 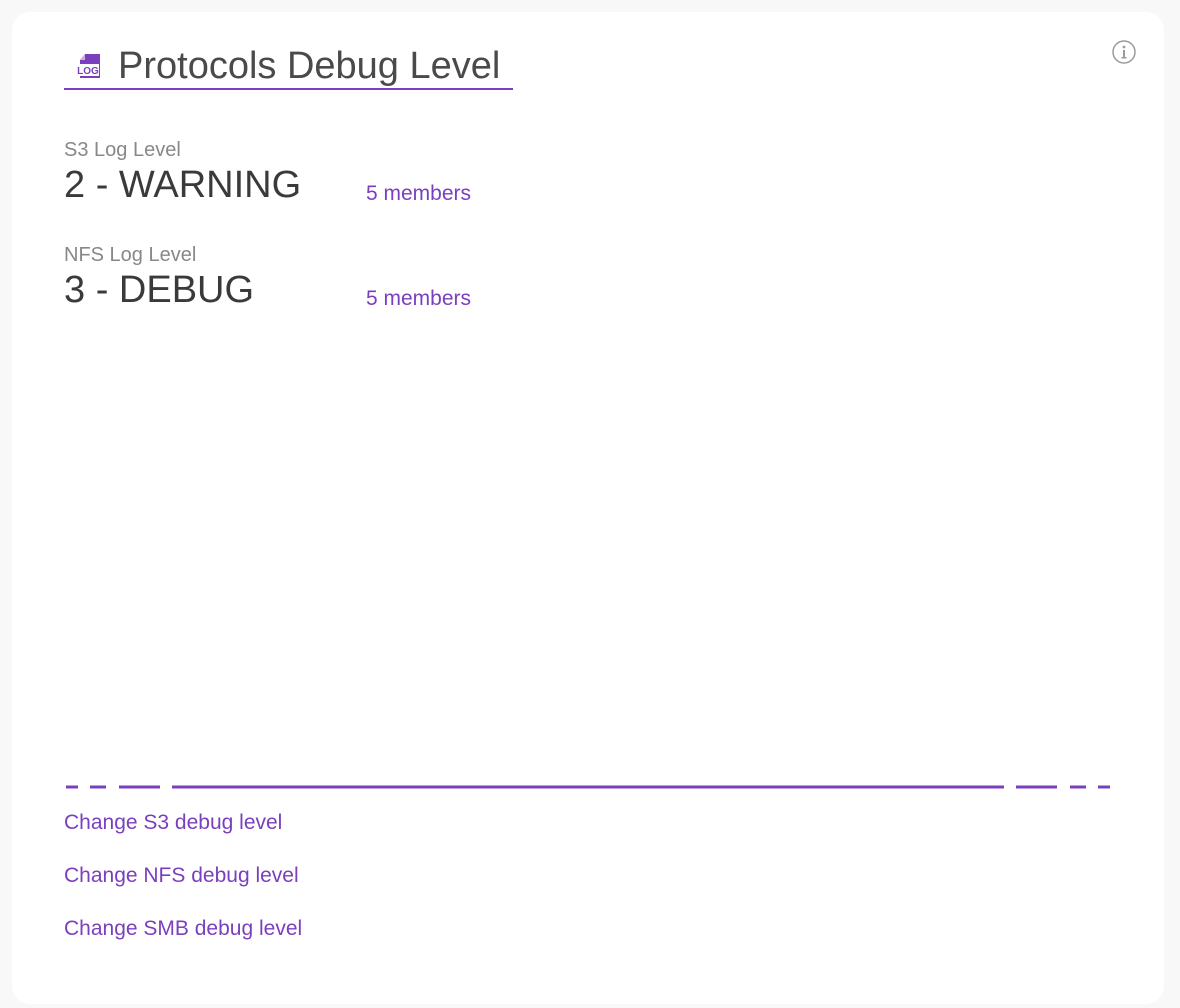 What do you see at coordinates (1124, 52) in the screenshot?
I see `info-icon` at bounding box center [1124, 52].